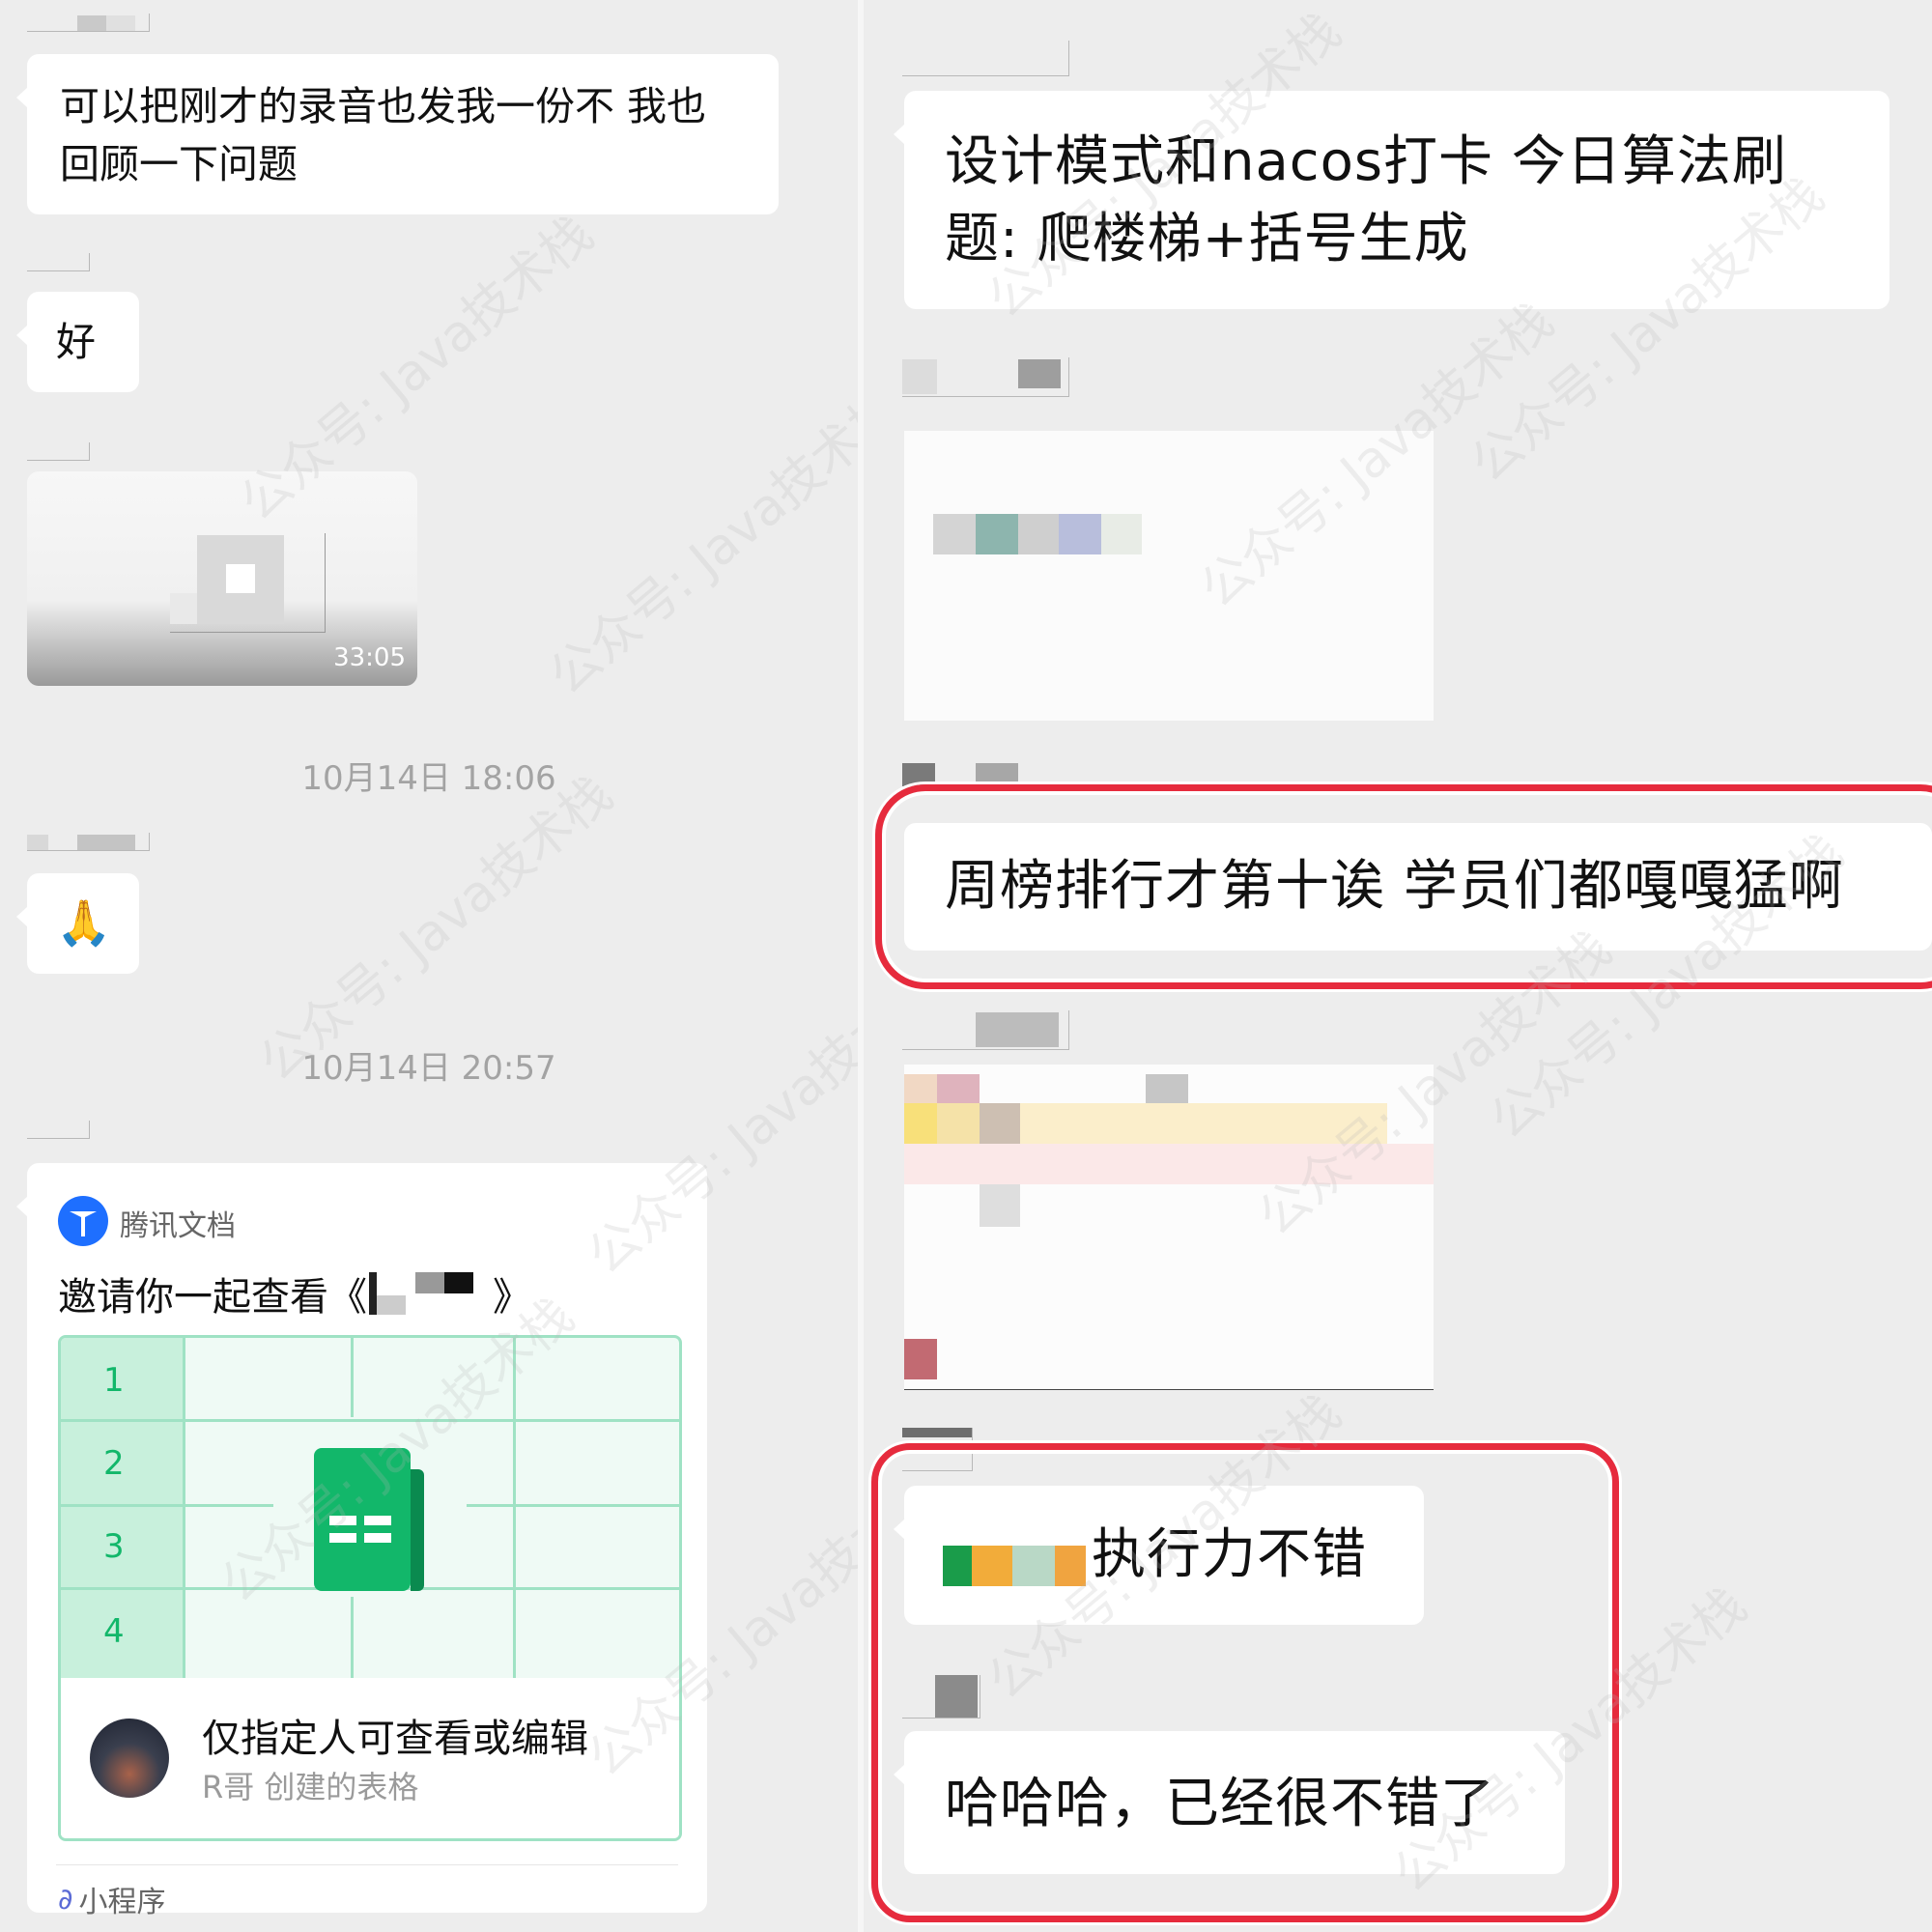  I want to click on timestamp: 10月14日 20:57, so click(428, 1068).